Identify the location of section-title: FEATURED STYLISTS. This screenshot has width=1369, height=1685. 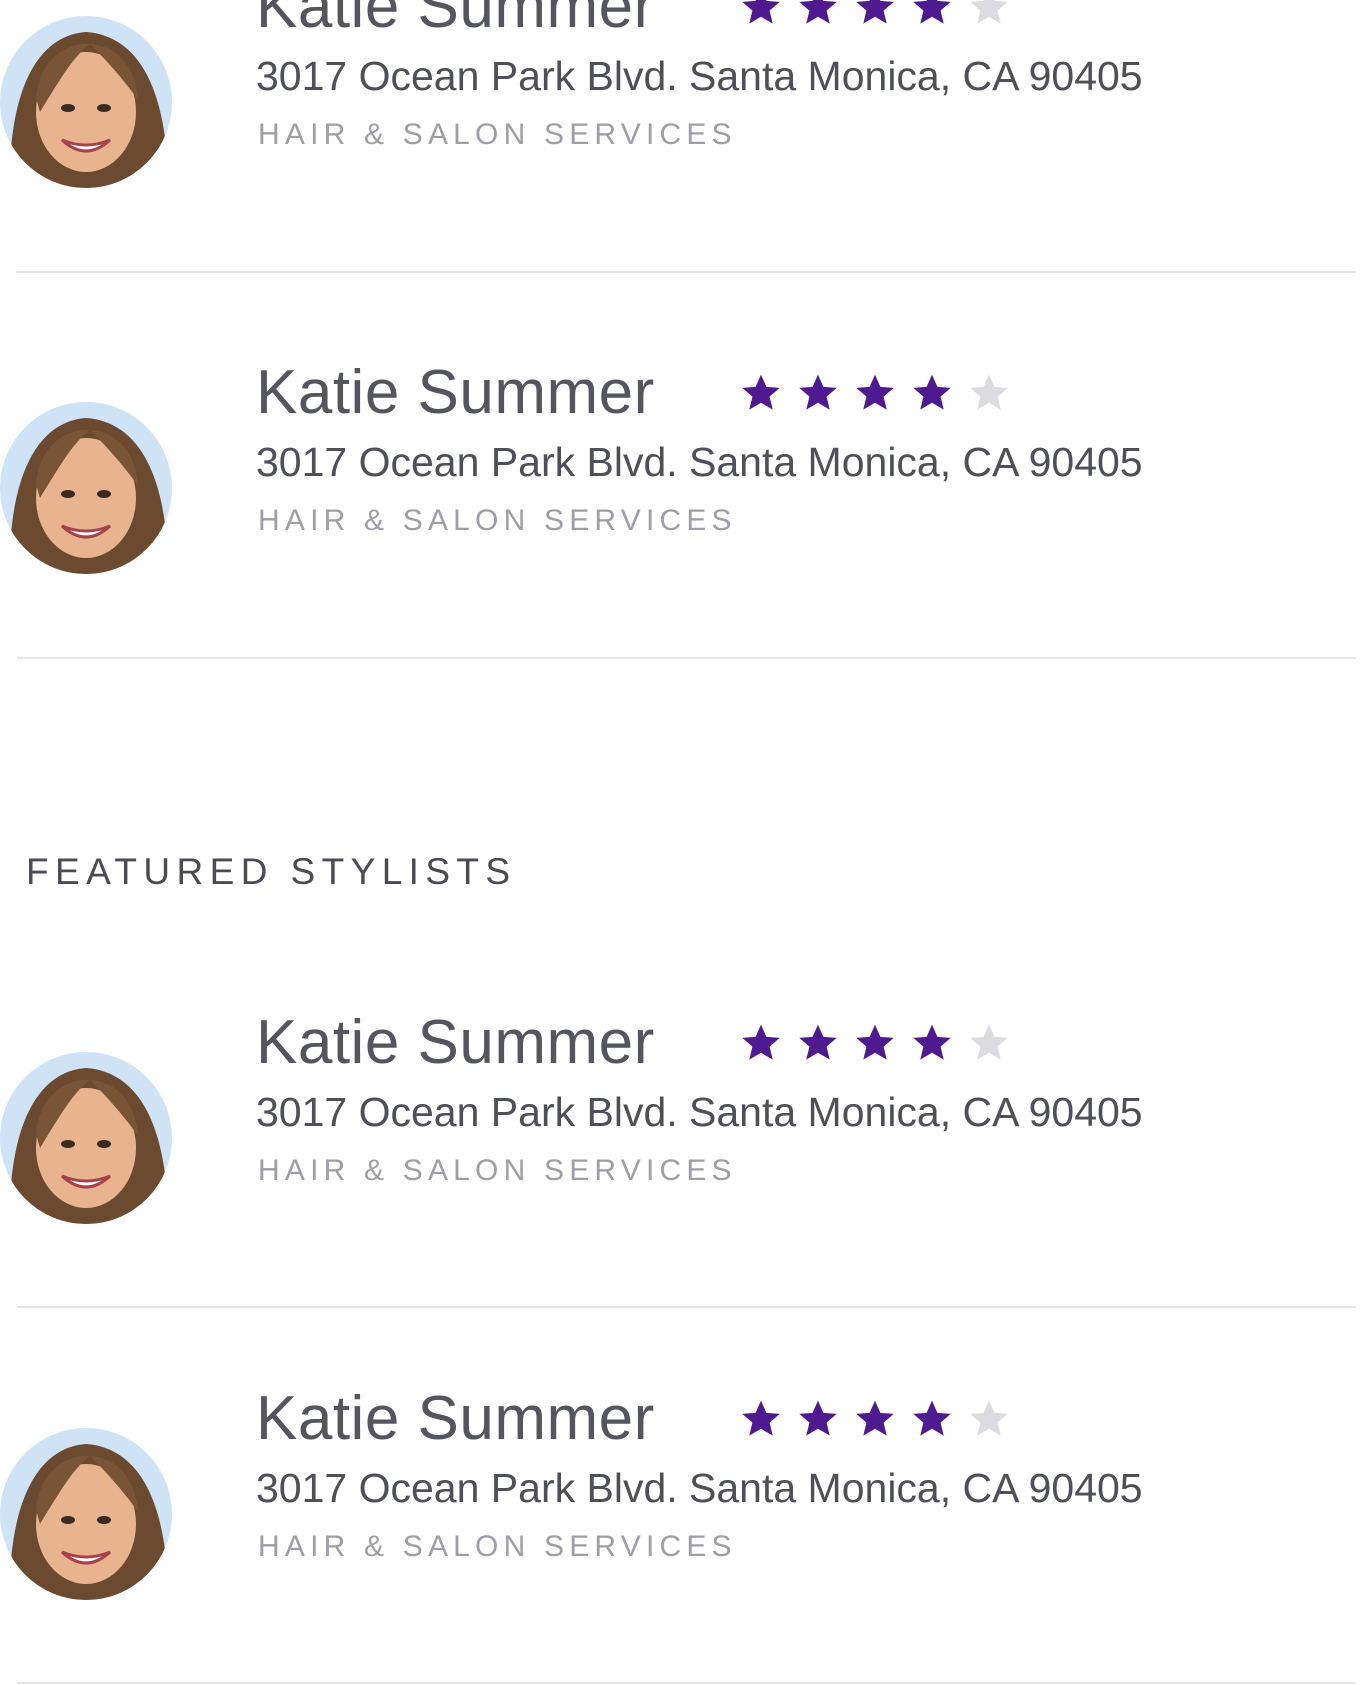
(271, 871).